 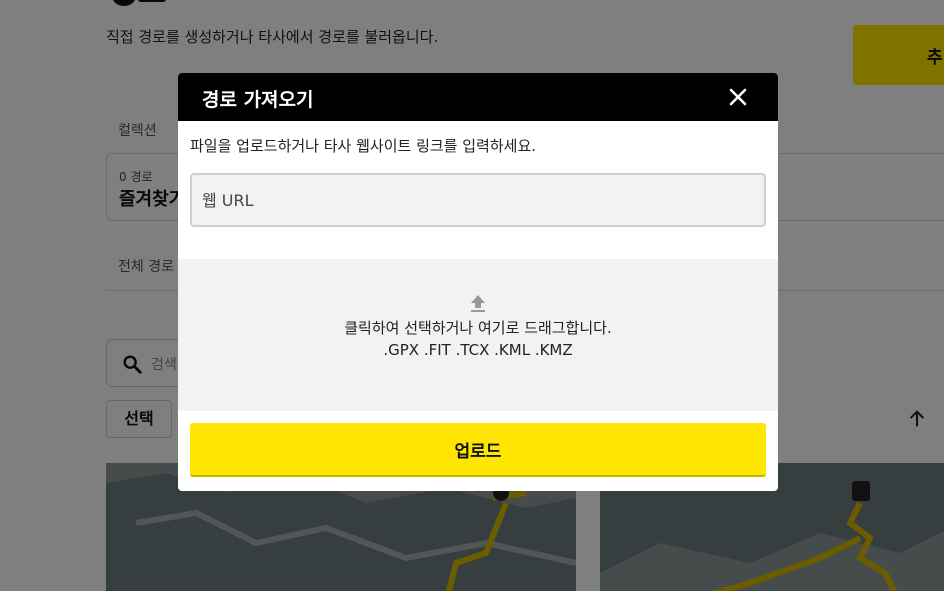 I want to click on close-icon, so click(x=738, y=97).